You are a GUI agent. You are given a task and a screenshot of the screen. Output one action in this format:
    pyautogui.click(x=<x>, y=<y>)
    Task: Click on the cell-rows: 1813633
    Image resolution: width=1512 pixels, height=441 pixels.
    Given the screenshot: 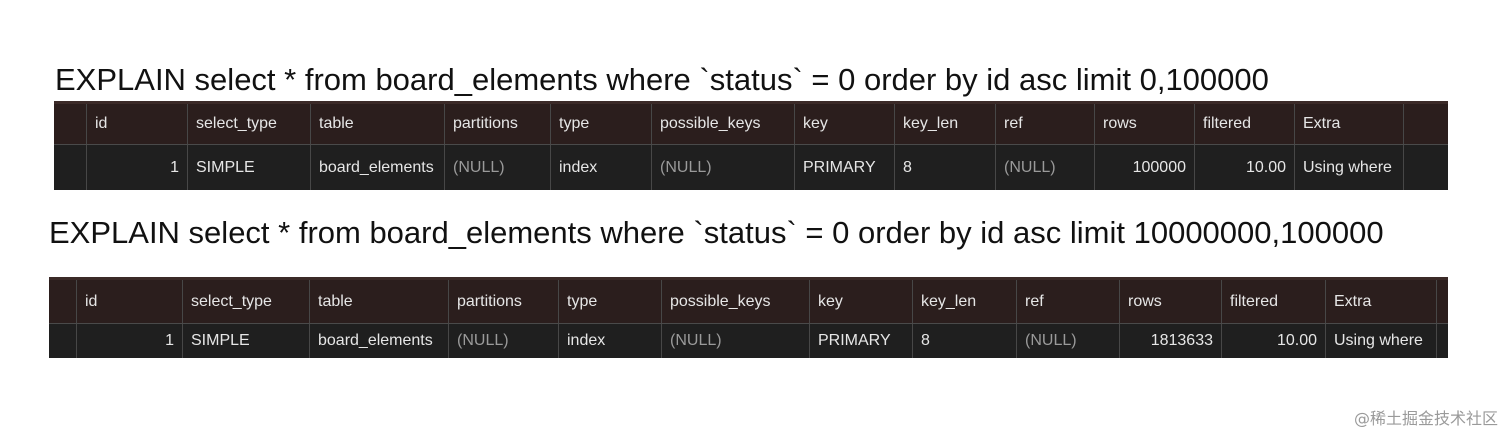 What is the action you would take?
    pyautogui.click(x=1170, y=341)
    